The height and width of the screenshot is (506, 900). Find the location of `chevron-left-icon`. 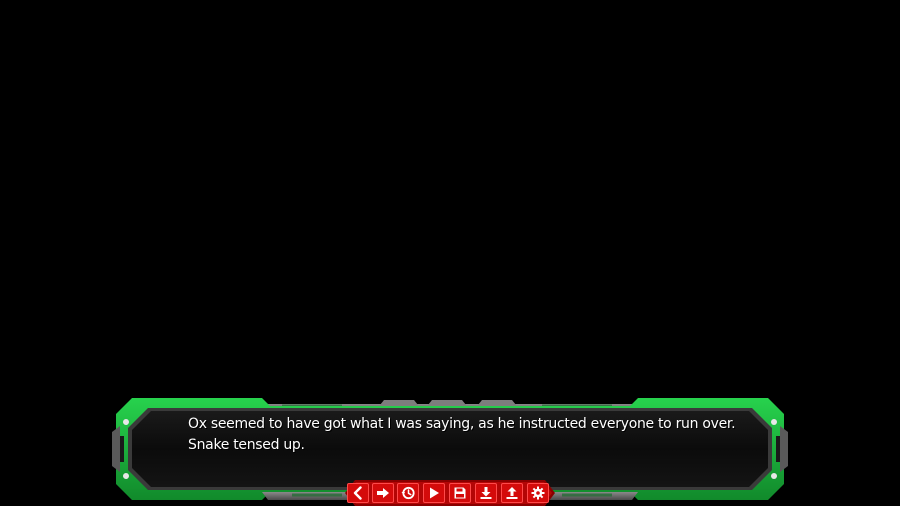

chevron-left-icon is located at coordinates (357, 493).